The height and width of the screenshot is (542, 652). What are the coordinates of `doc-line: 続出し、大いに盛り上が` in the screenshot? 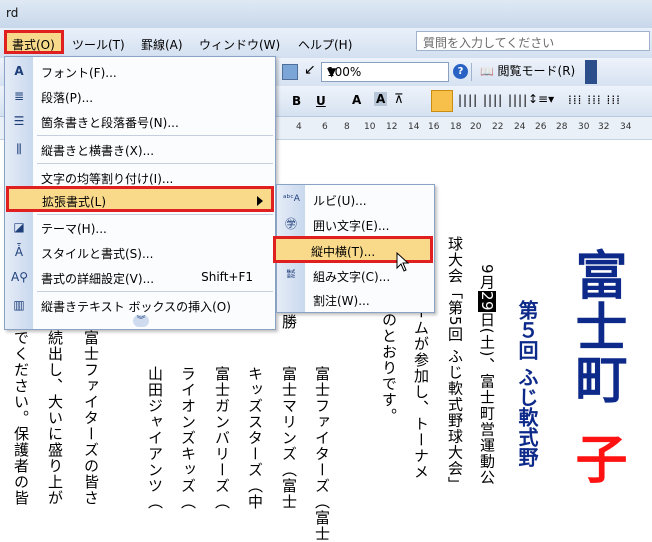 It's located at (55, 418).